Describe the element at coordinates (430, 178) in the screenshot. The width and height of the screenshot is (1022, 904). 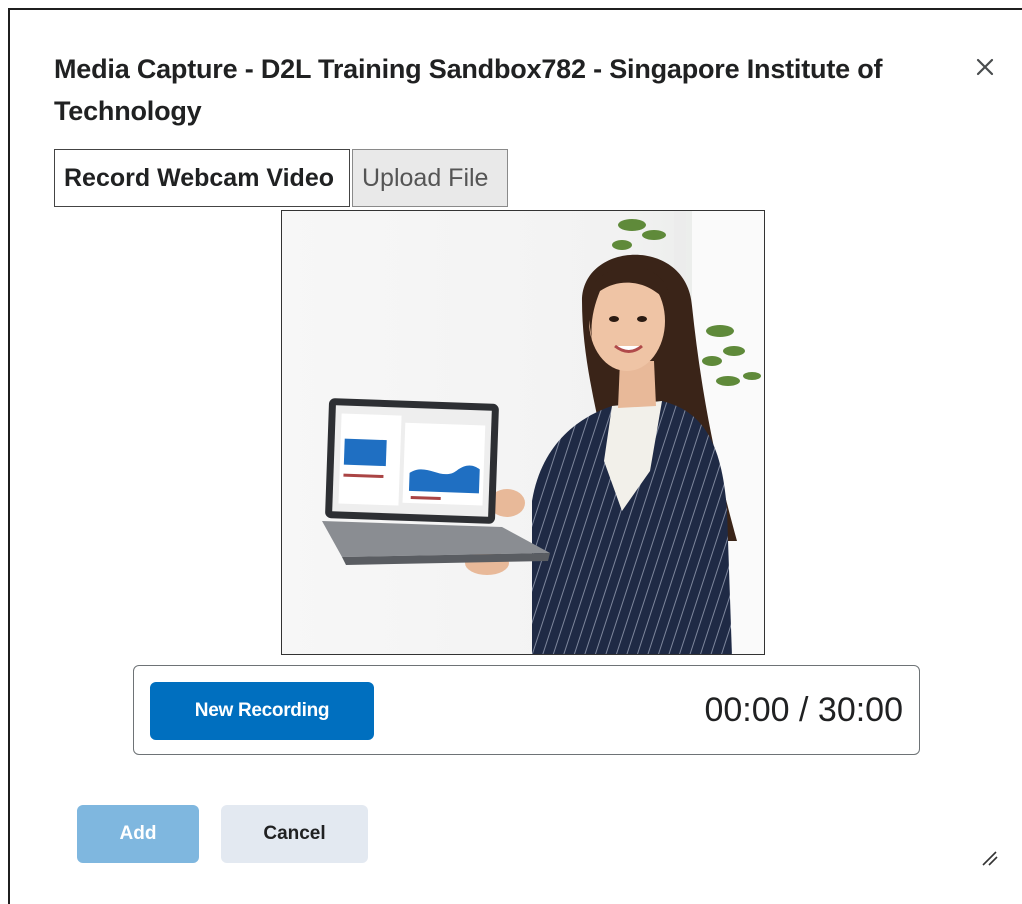
I see `tab-upload-file: Upload File` at that location.